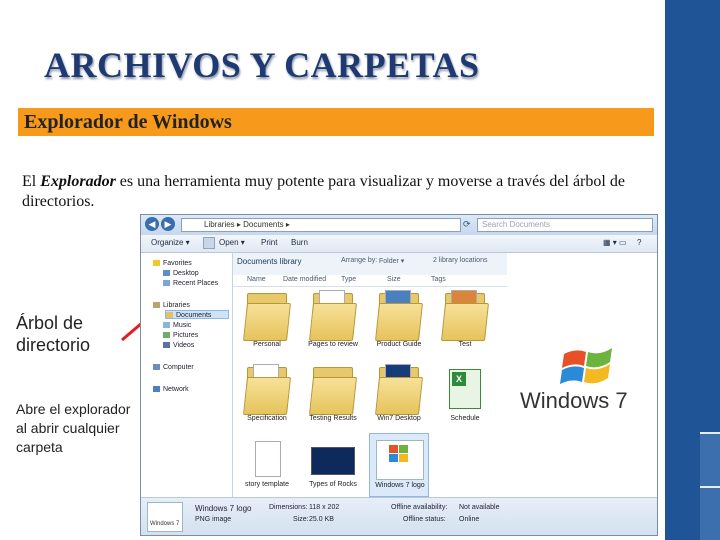 The width and height of the screenshot is (720, 540). What do you see at coordinates (180, 335) in the screenshot?
I see `nav-pictures: Pictures` at bounding box center [180, 335].